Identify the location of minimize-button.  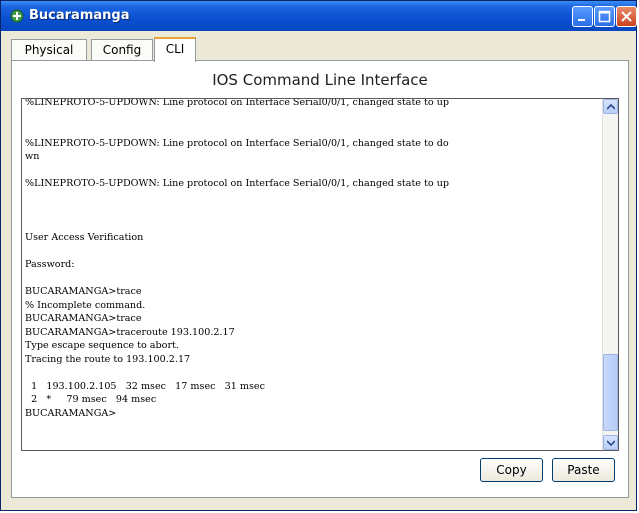
(582, 16).